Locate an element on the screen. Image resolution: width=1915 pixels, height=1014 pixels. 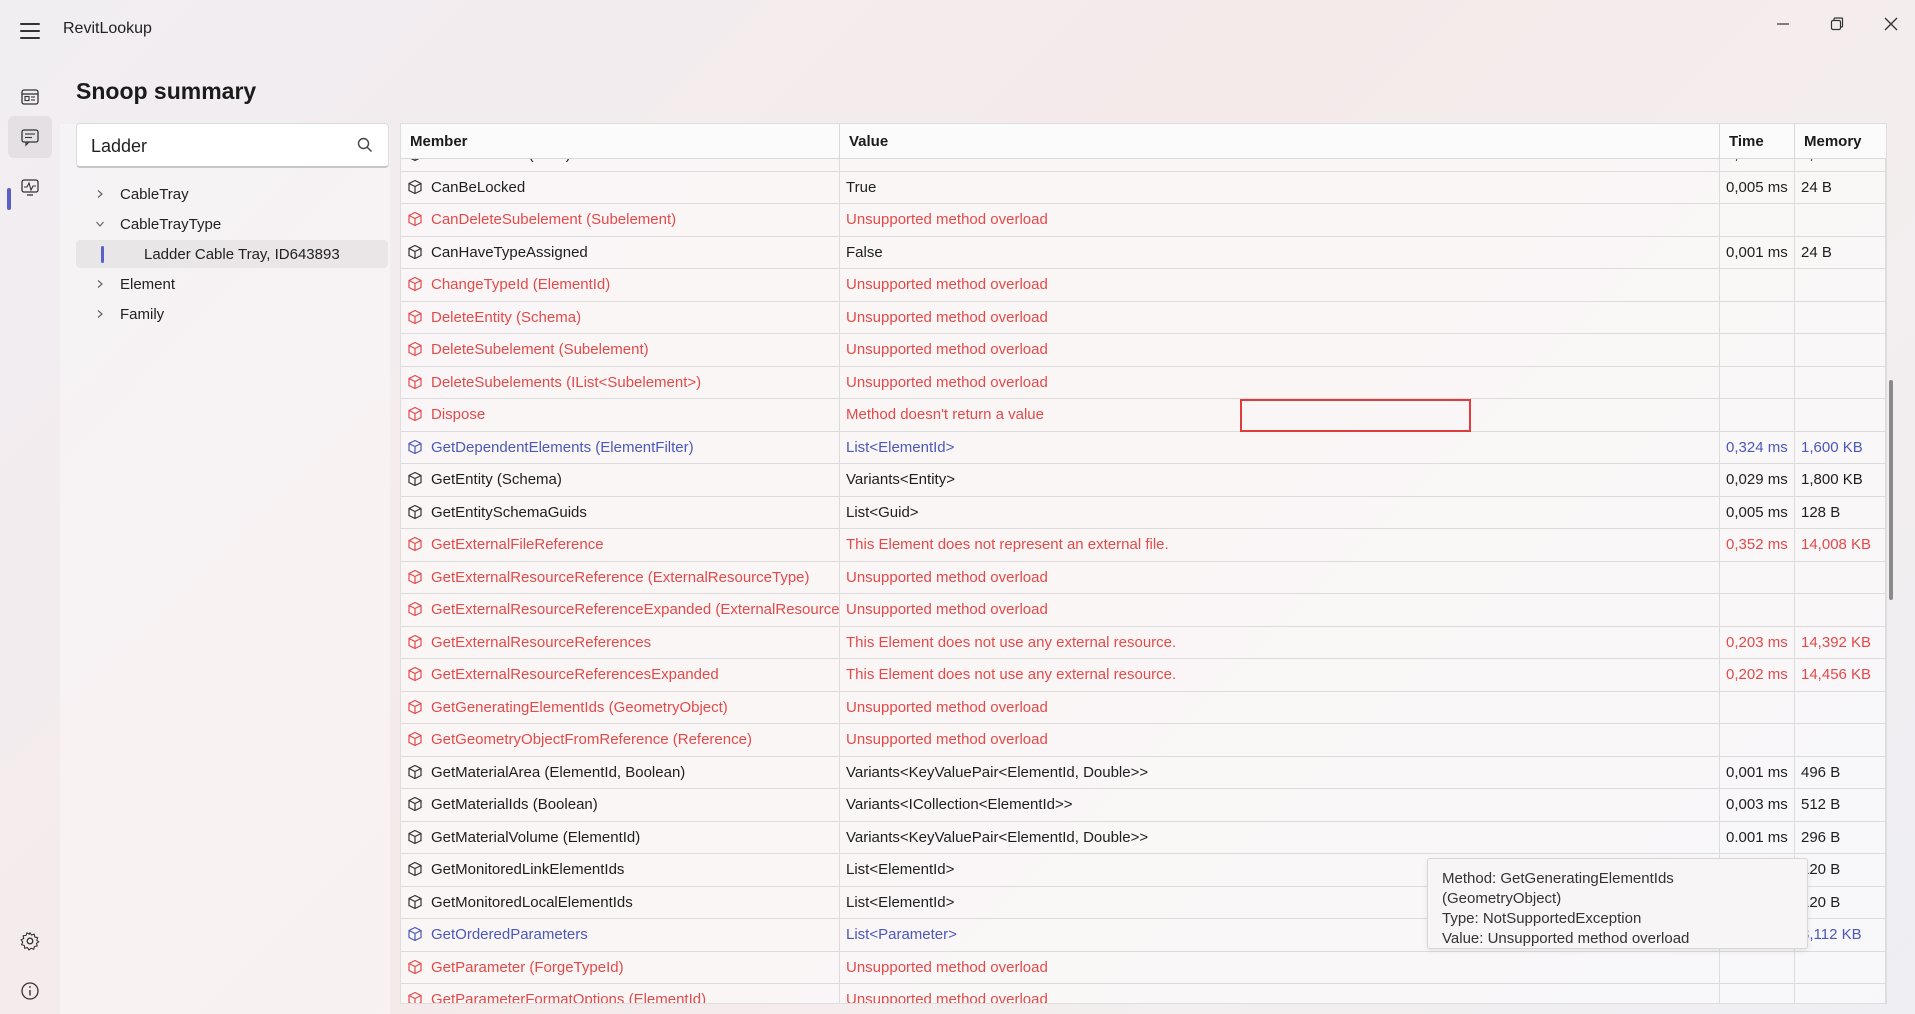
member-cell: GetMaterialVolume (ElementId) is located at coordinates (620, 837).